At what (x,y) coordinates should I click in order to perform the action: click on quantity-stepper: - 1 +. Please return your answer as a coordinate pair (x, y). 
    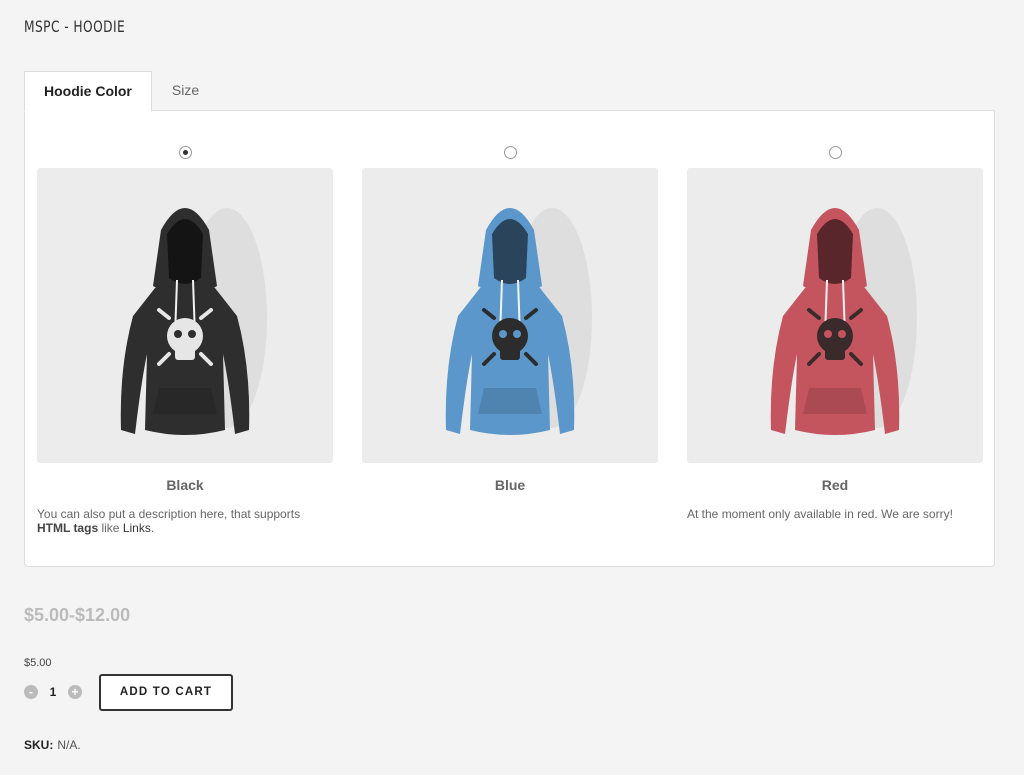
    Looking at the image, I should click on (53, 692).